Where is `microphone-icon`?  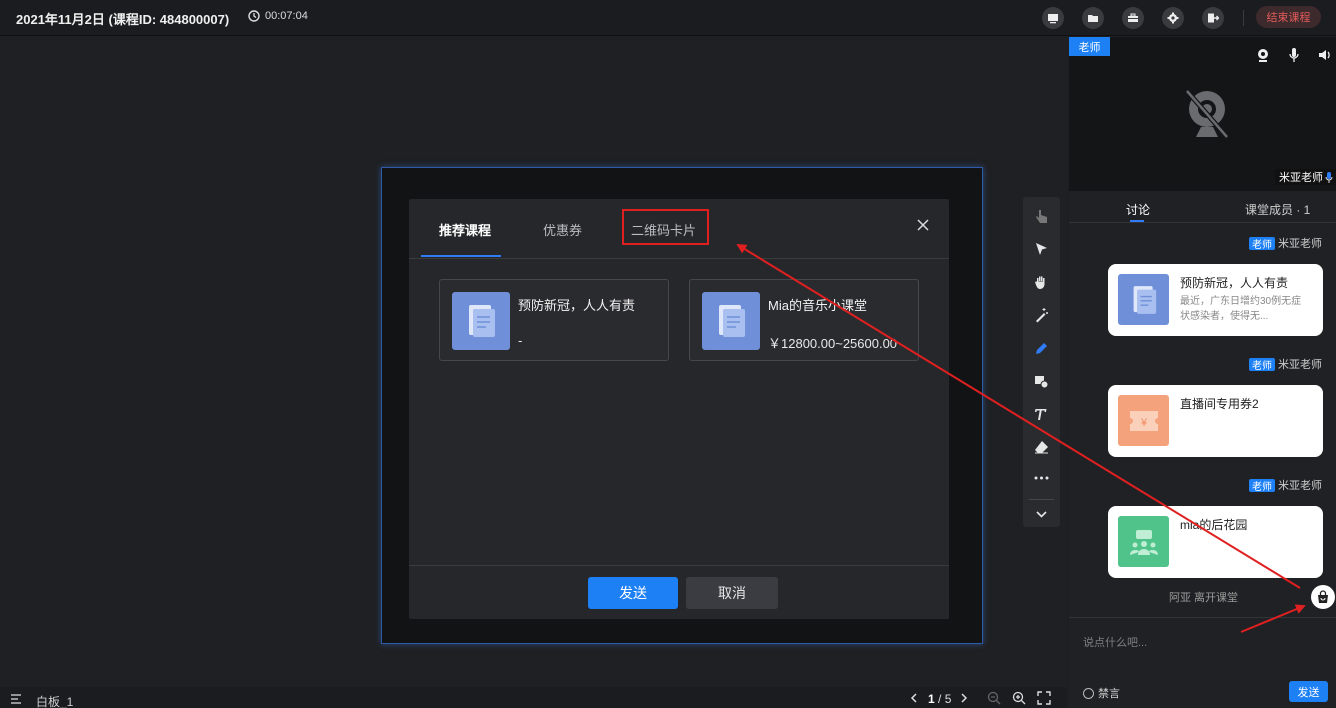
microphone-icon is located at coordinates (1294, 55).